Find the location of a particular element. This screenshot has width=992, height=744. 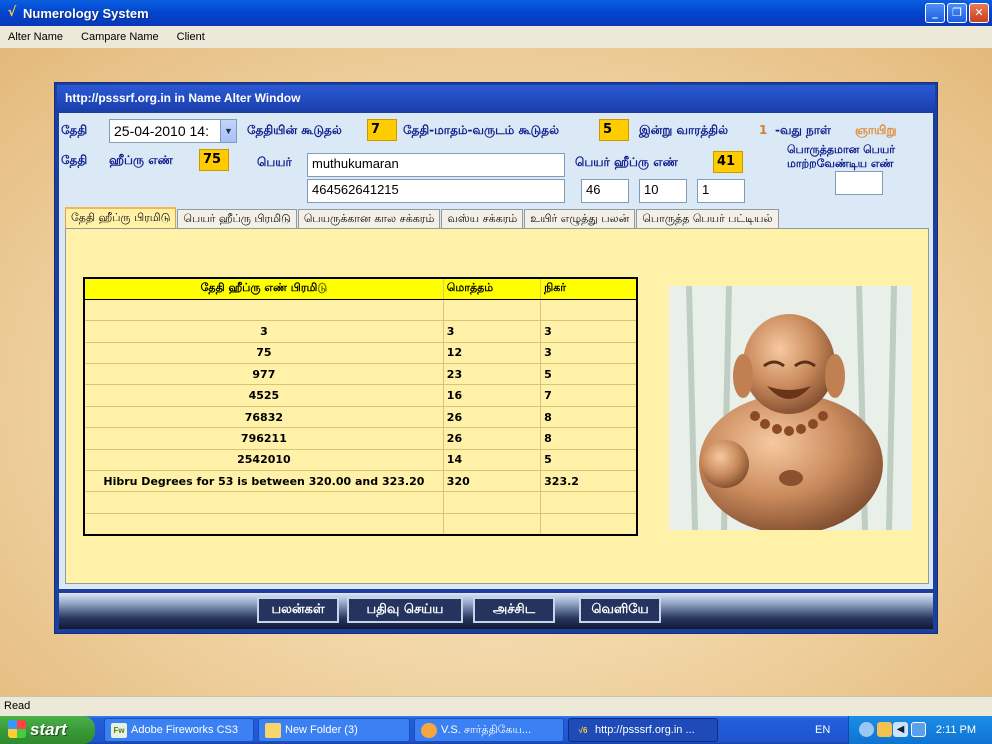

task-label: New Folder (3) is located at coordinates (321, 730).